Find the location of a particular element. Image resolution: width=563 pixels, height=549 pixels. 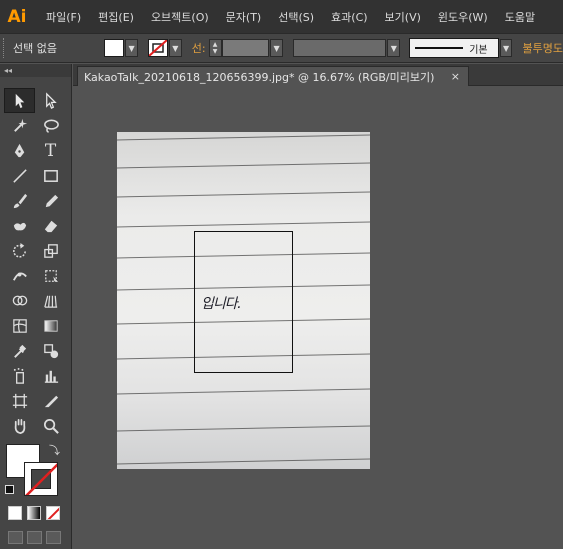

brush-dropdown: ▼ is located at coordinates (506, 48).